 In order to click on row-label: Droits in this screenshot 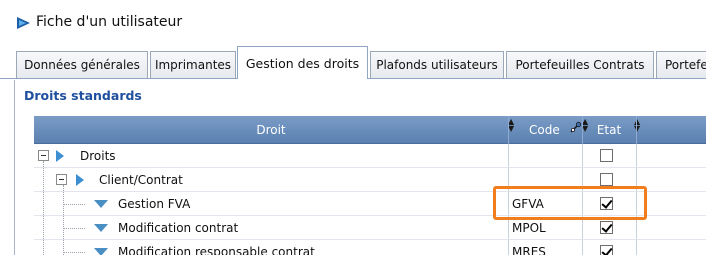, I will do `click(98, 156)`.